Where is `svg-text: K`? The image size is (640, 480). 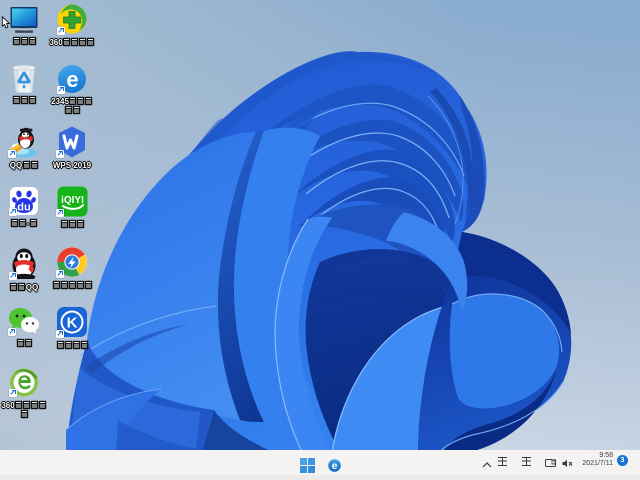
svg-text: K is located at coordinates (72, 323).